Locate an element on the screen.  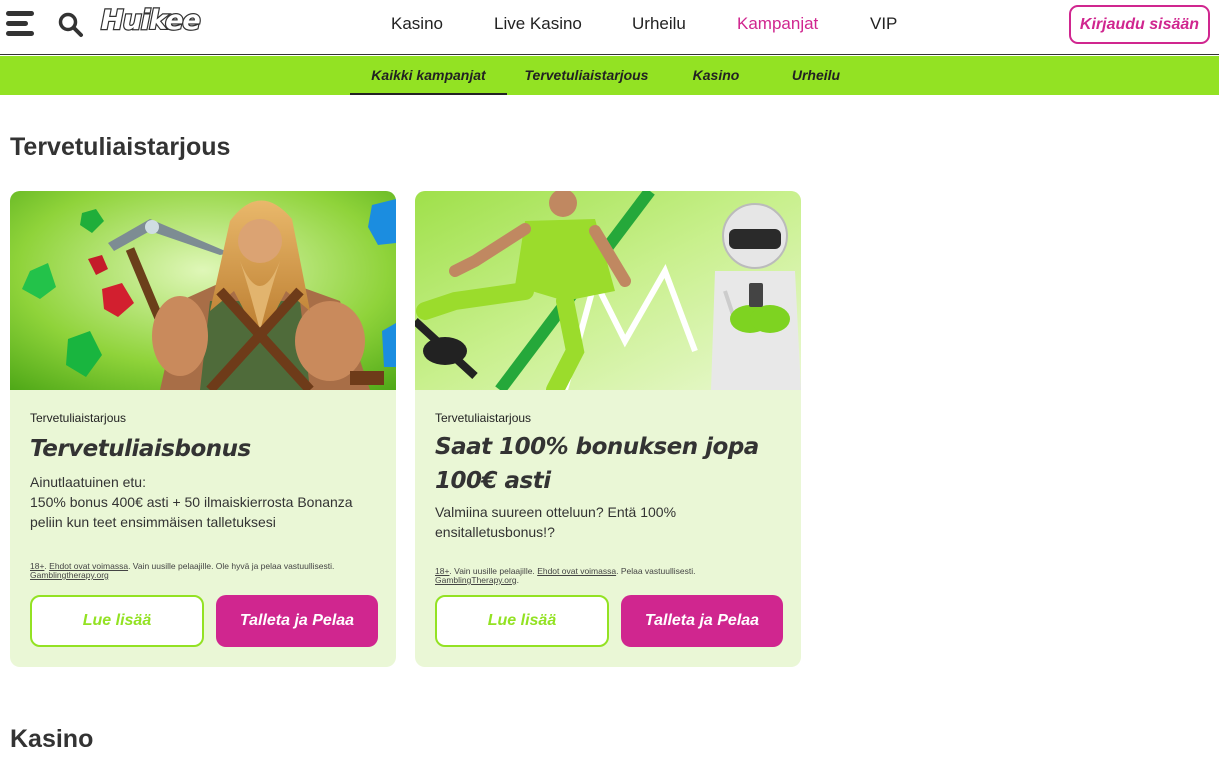
huikee-logo: Huikee is located at coordinates (151, 24).